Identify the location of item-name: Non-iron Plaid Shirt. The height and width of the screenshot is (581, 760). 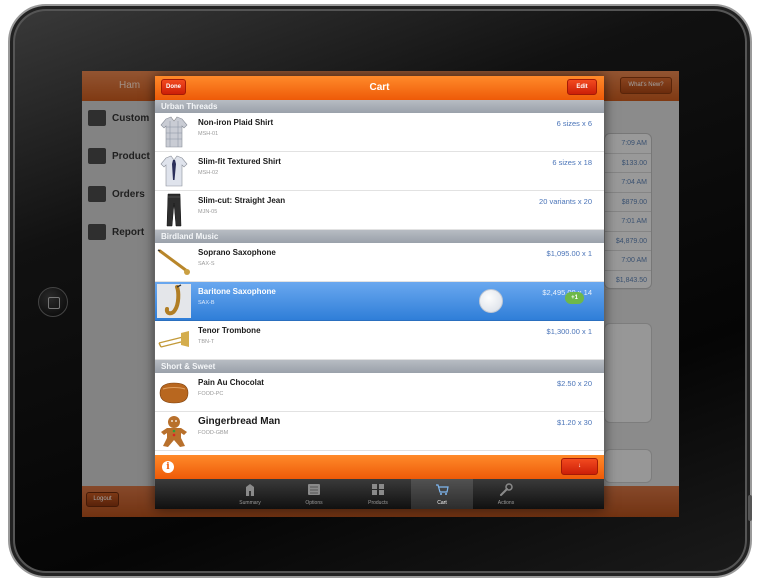
(236, 122).